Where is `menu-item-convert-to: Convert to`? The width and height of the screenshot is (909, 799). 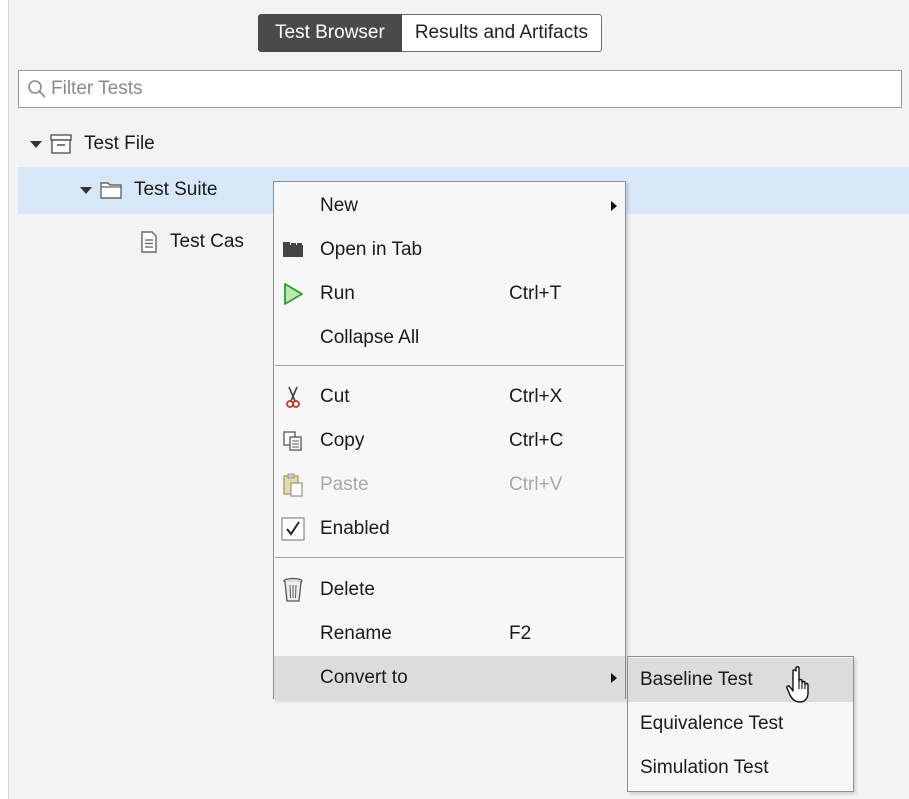
menu-item-convert-to: Convert to is located at coordinates (449, 678).